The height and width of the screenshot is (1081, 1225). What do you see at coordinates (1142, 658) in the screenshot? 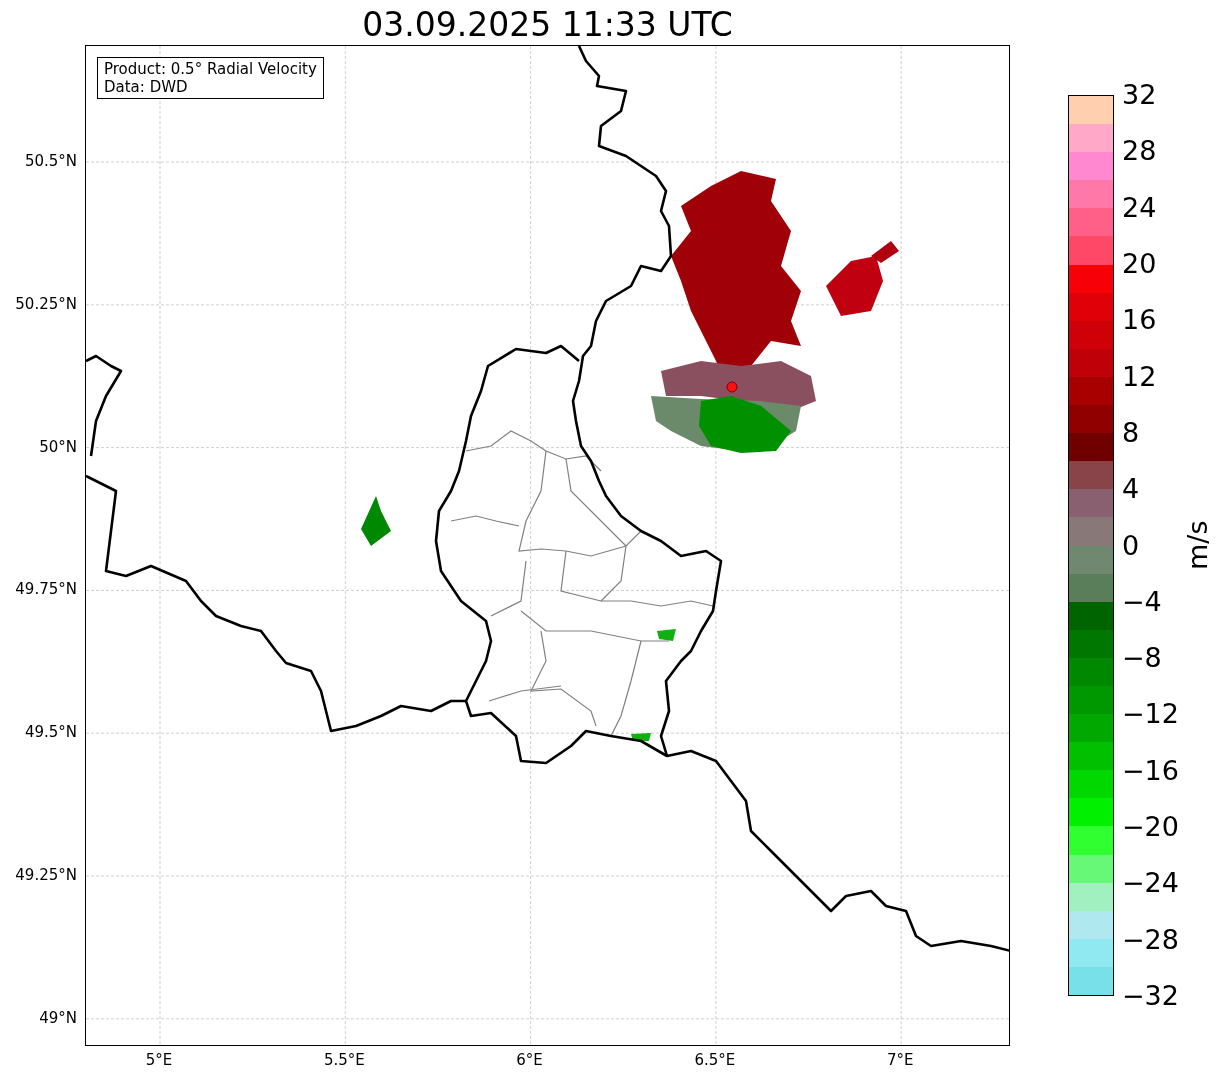
I see `colorbar-tick-label: −8` at bounding box center [1142, 658].